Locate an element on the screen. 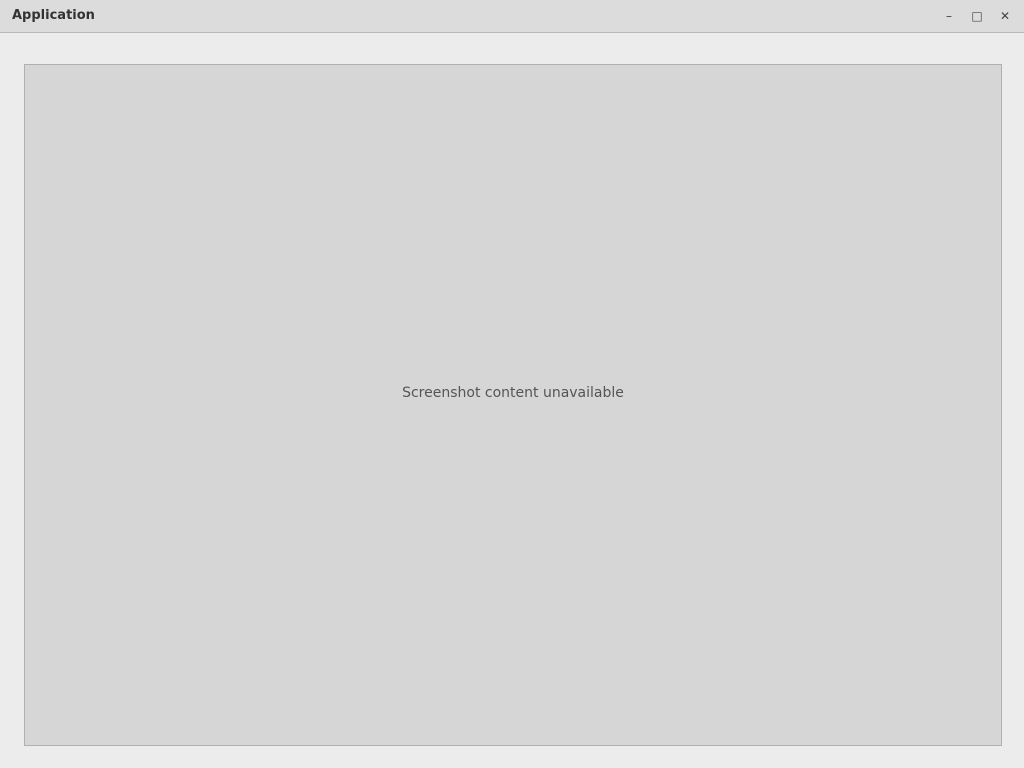 The image size is (1024, 768). placeholder-notice: Screenshot content unavailable is located at coordinates (513, 393).